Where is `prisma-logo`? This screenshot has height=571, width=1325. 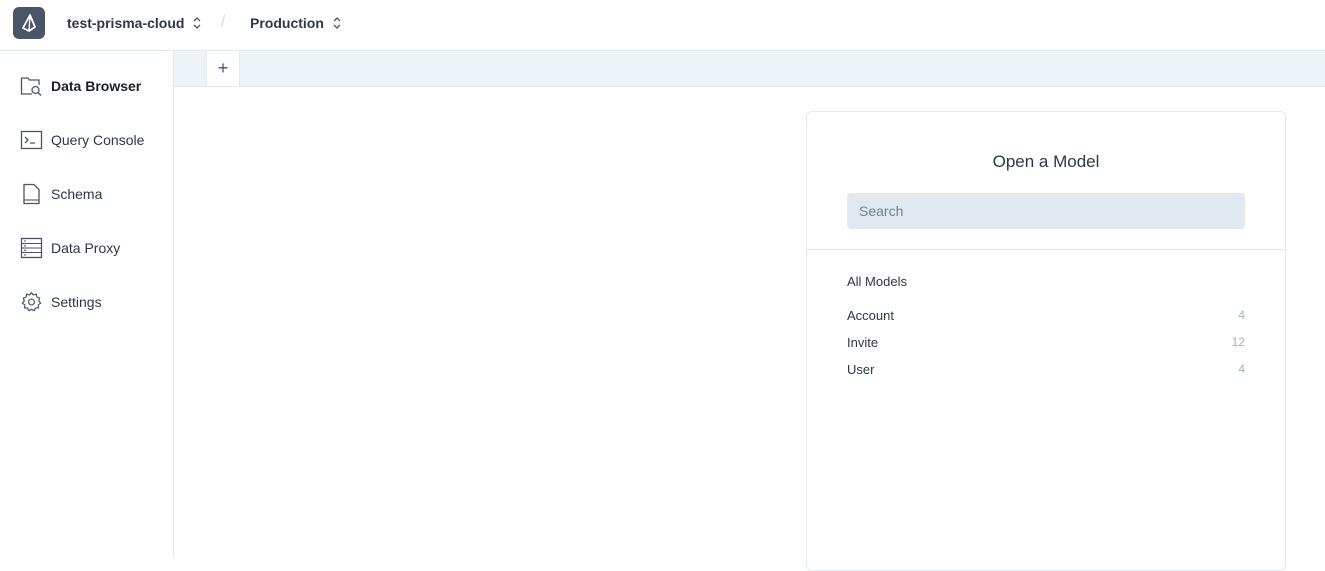
prisma-logo is located at coordinates (29, 23).